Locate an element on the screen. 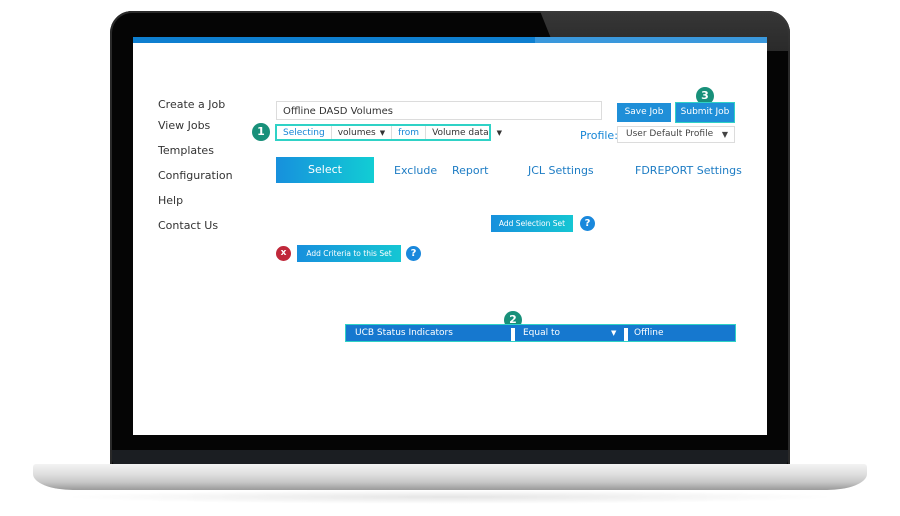 Image resolution: width=900 pixels, height=516 pixels. criteria-field-dropdown: UCB Status Indicators is located at coordinates (404, 333).